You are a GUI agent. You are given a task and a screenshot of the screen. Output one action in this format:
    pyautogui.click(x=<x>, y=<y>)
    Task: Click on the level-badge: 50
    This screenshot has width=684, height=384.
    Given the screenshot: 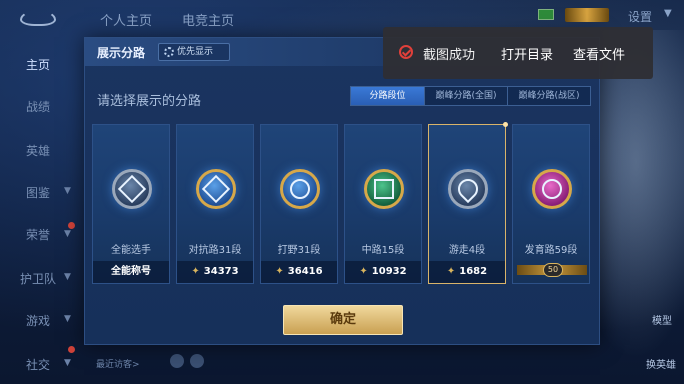 What is the action you would take?
    pyautogui.click(x=553, y=270)
    